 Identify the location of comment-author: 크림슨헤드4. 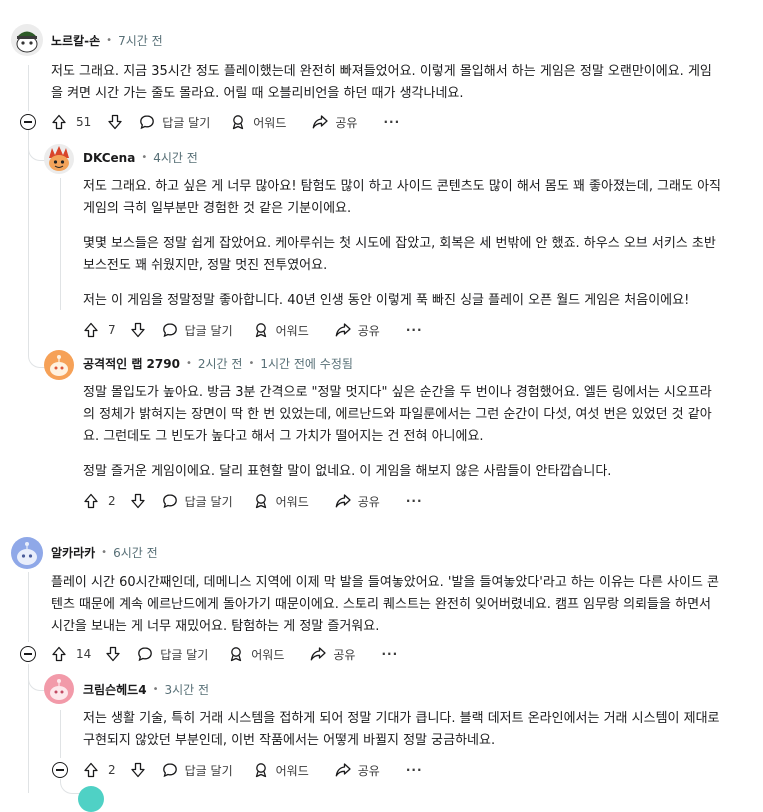
(115, 689).